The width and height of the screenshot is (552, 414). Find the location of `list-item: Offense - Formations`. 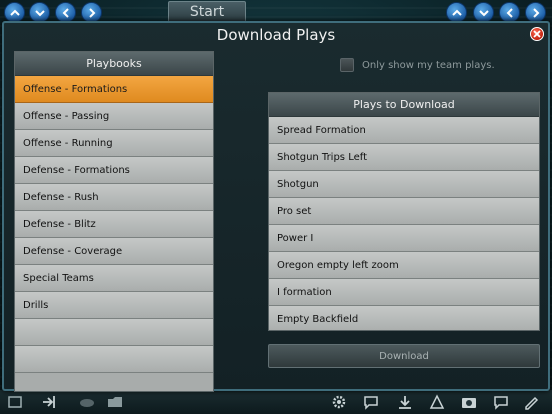

list-item: Offense - Formations is located at coordinates (114, 89).